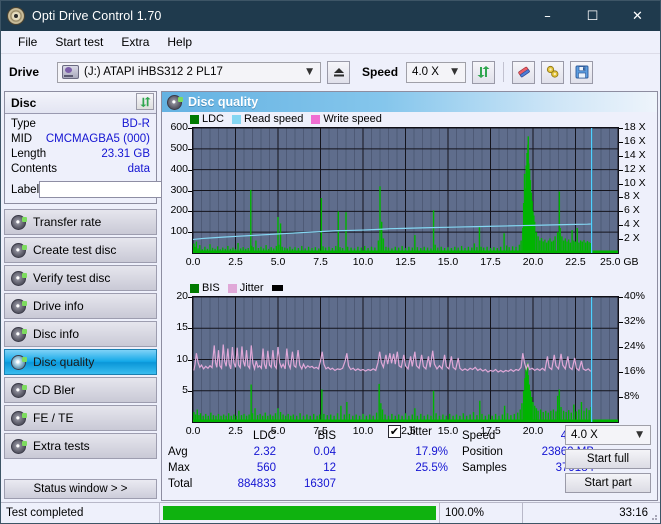 The height and width of the screenshot is (524, 661). Describe the element at coordinates (653, 516) in the screenshot. I see `resize-grip-icon` at that location.